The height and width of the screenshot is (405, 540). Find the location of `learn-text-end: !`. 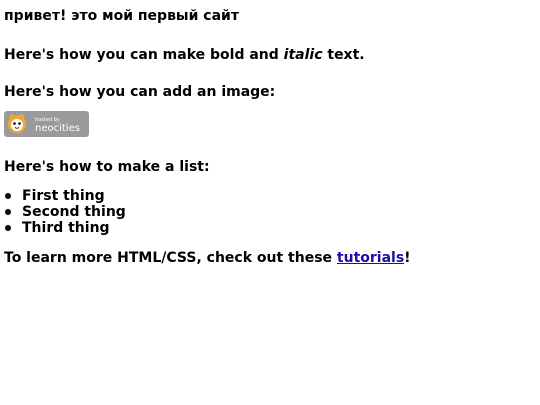

learn-text-end: ! is located at coordinates (407, 258).